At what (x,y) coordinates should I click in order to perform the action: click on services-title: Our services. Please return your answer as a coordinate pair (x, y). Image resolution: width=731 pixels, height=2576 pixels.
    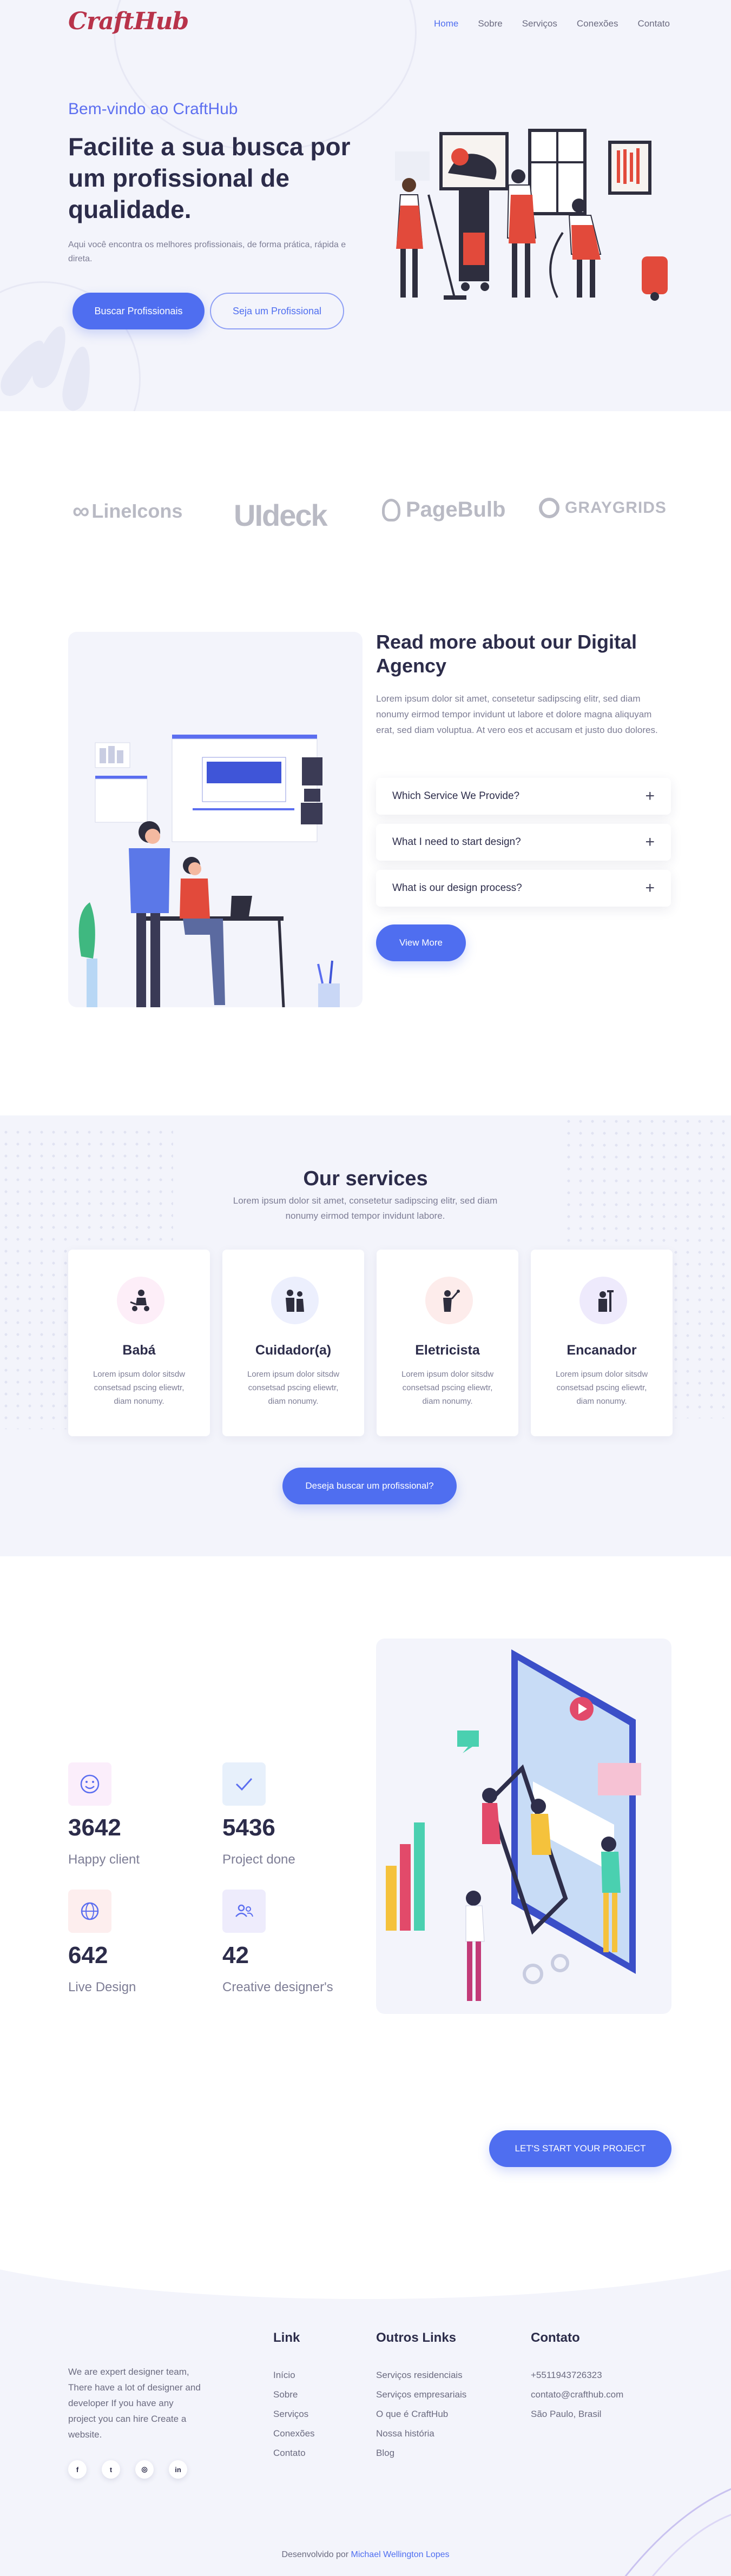
    Looking at the image, I should click on (366, 1178).